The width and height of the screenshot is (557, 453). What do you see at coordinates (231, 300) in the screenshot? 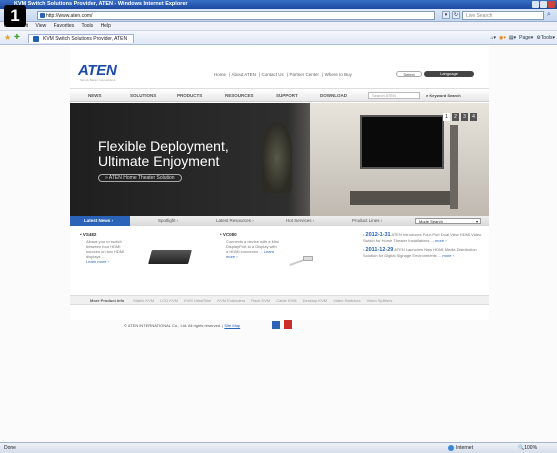
I see `product-link: KVM Extenders` at bounding box center [231, 300].